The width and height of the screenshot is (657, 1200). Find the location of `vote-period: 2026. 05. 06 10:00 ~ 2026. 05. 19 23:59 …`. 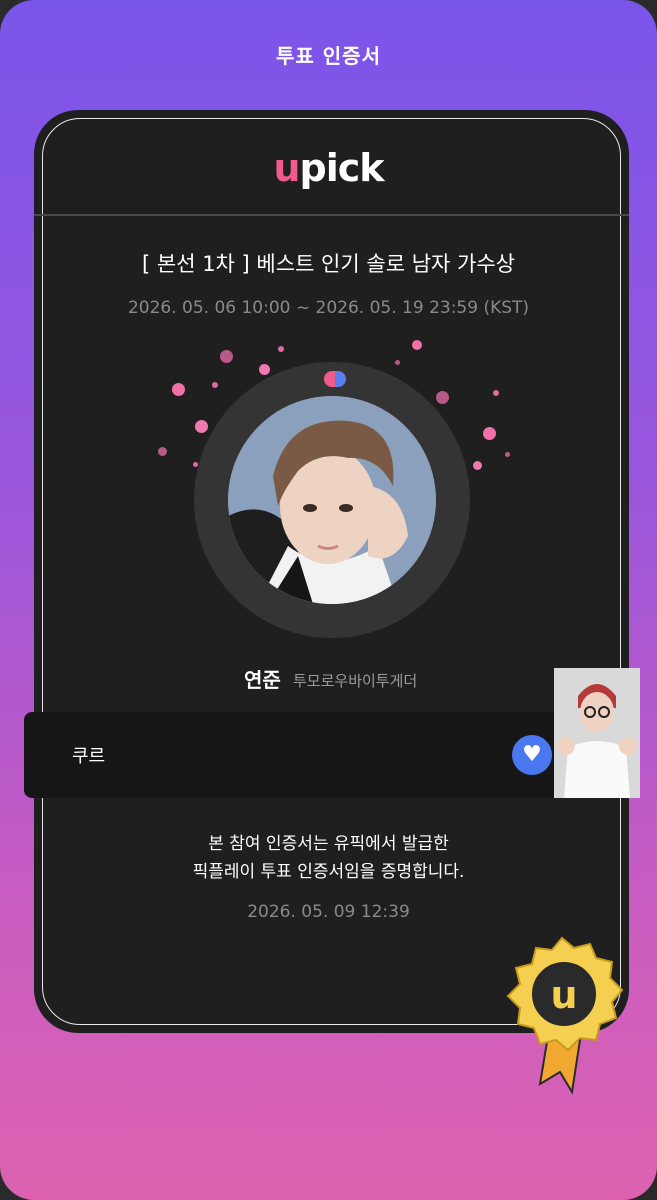

vote-period: 2026. 05. 06 10:00 ~ 2026. 05. 19 23:59 … is located at coordinates (328, 308).